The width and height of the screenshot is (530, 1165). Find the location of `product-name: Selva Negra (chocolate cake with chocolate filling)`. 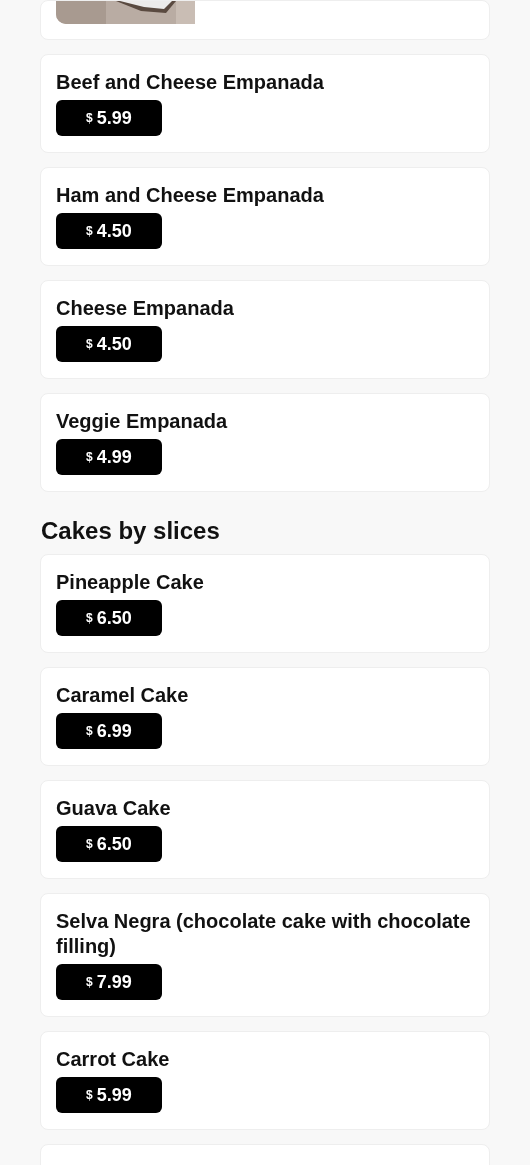

product-name: Selva Negra (chocolate cake with chocolate filling) is located at coordinates (264, 934).